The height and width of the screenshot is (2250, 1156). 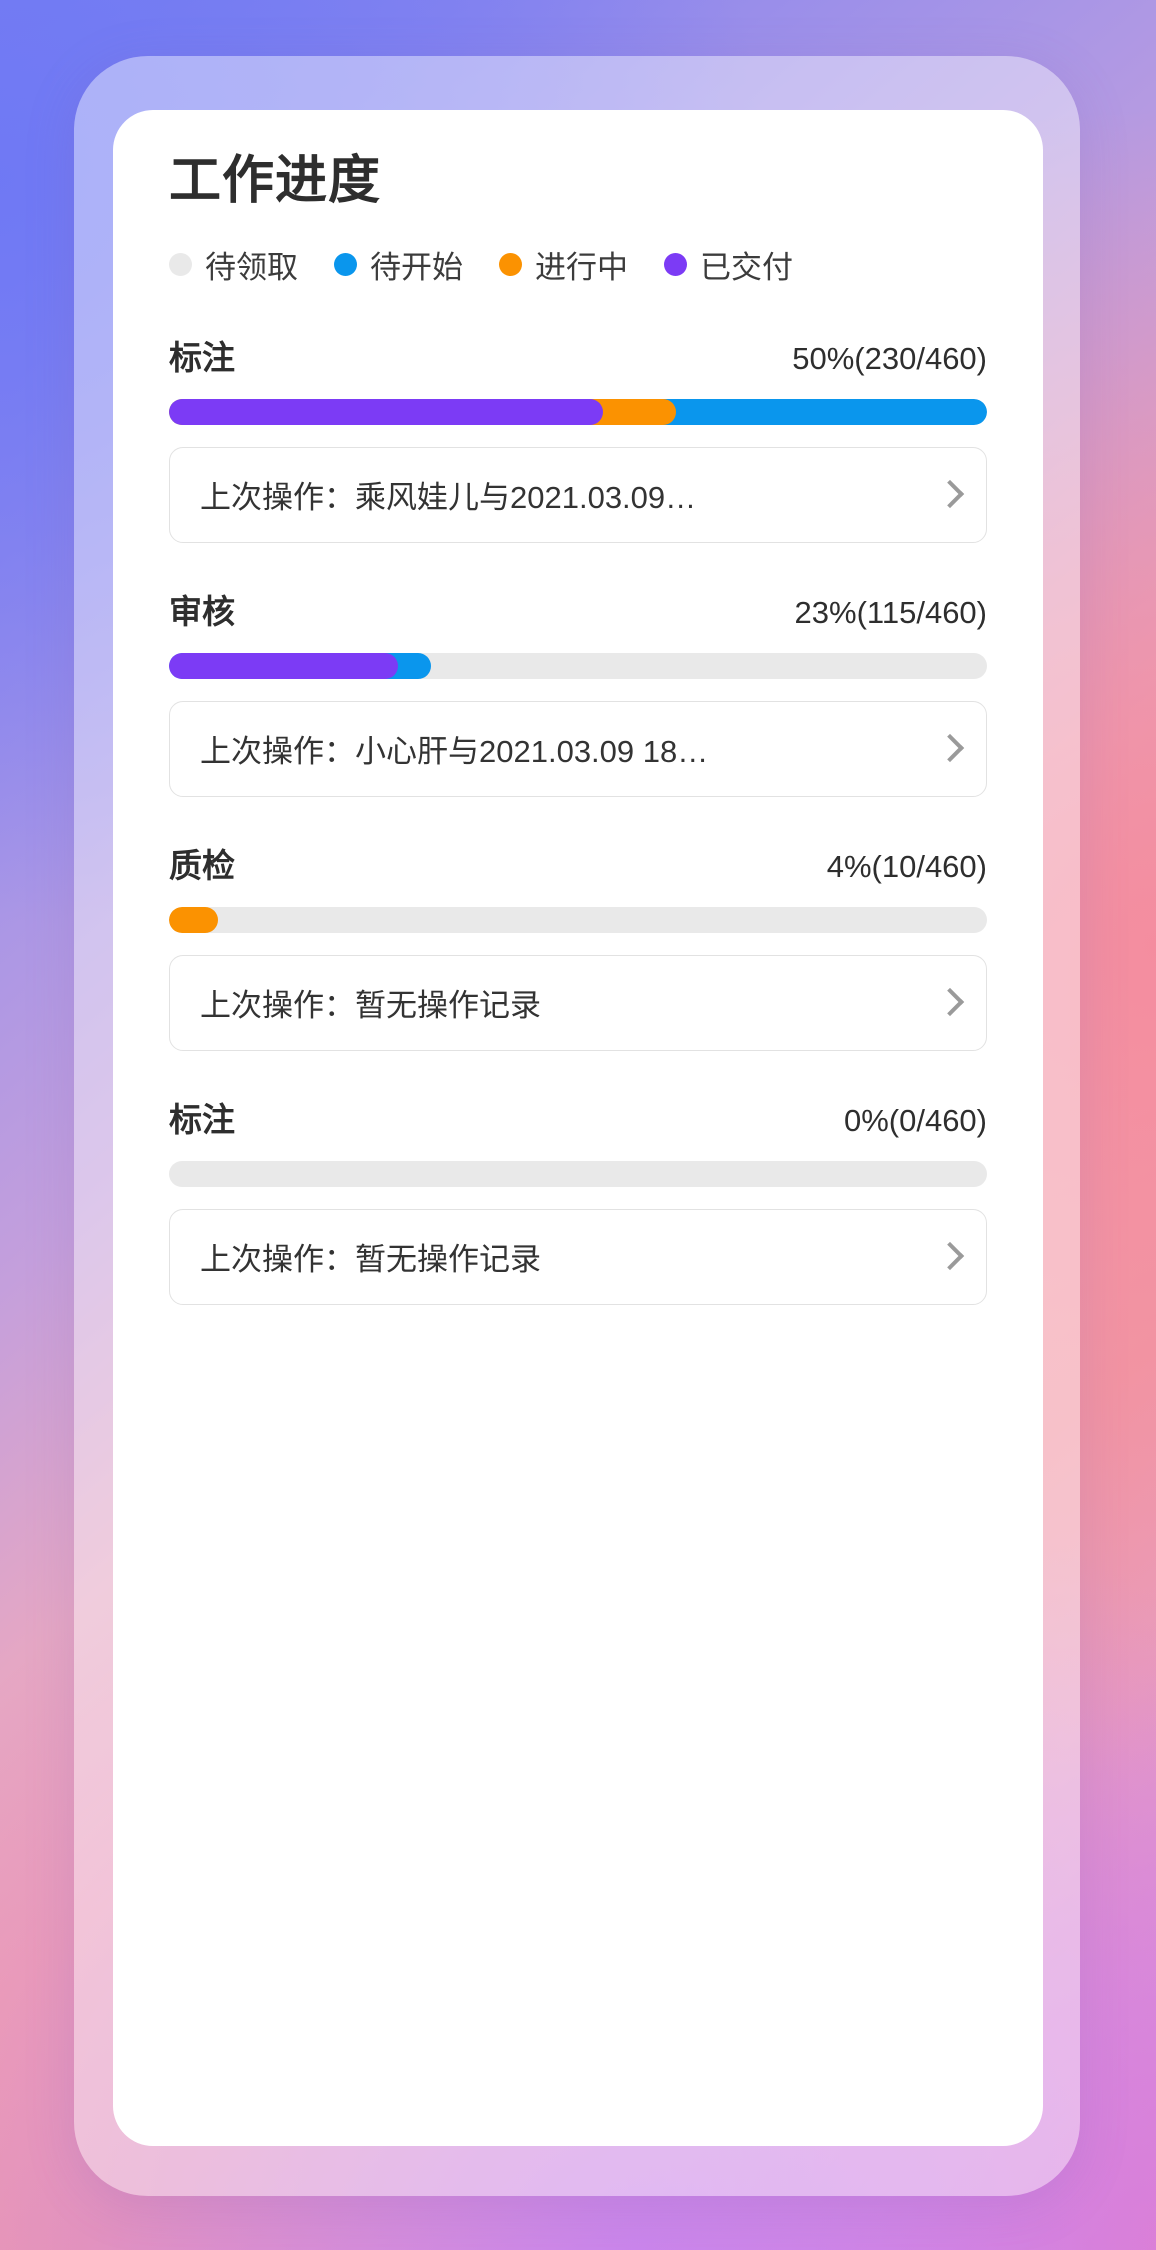 I want to click on legend-item-进行中: 进行中, so click(x=563, y=264).